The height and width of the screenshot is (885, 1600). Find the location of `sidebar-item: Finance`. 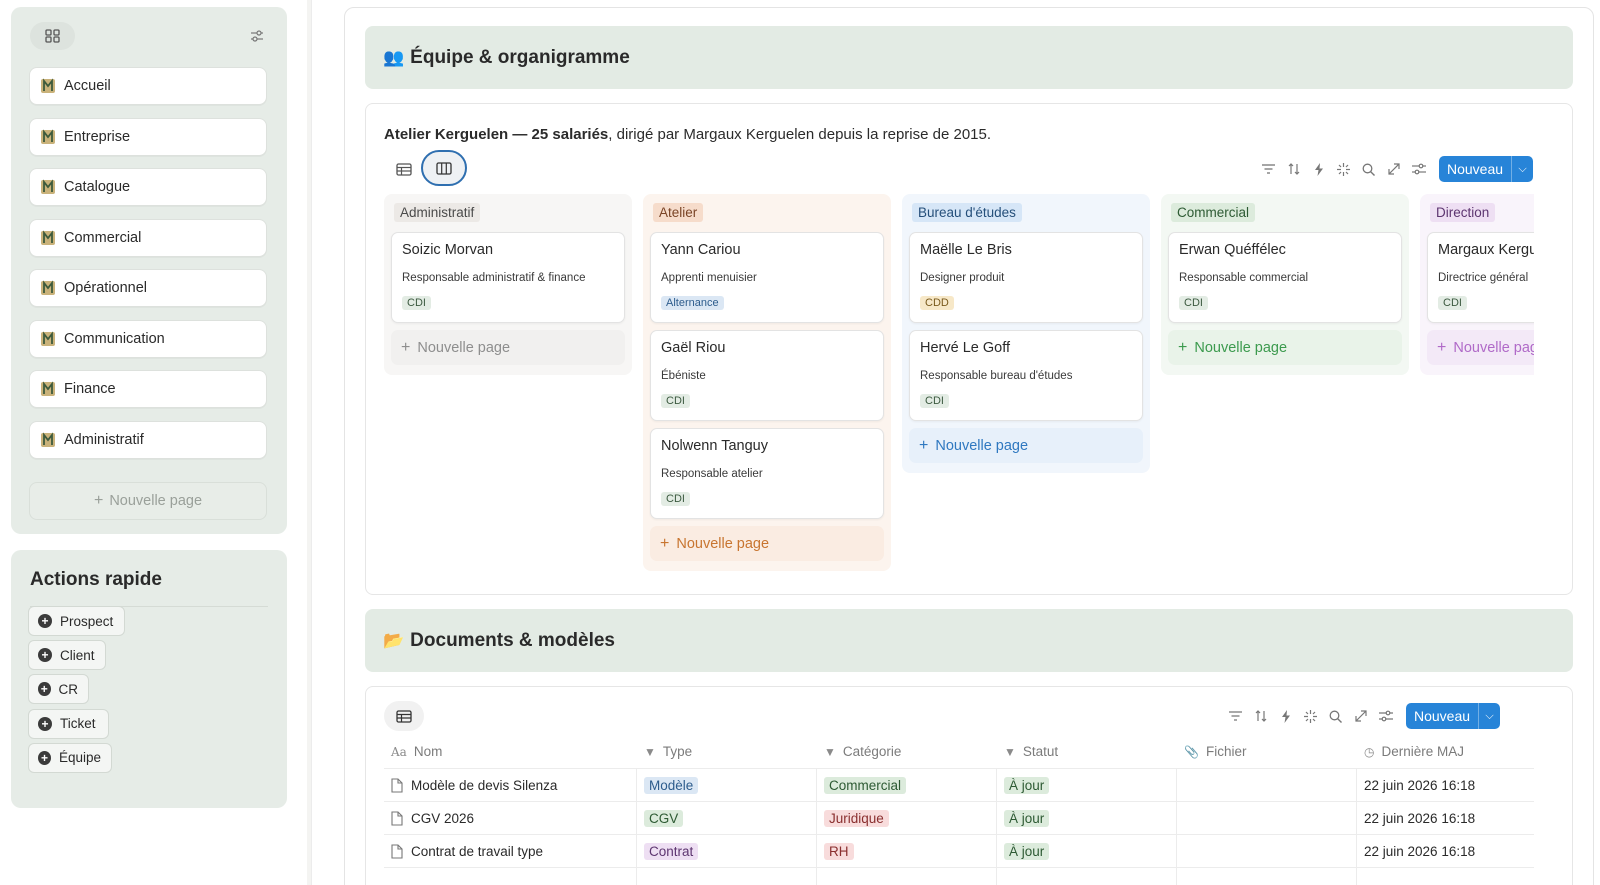

sidebar-item: Finance is located at coordinates (148, 389).